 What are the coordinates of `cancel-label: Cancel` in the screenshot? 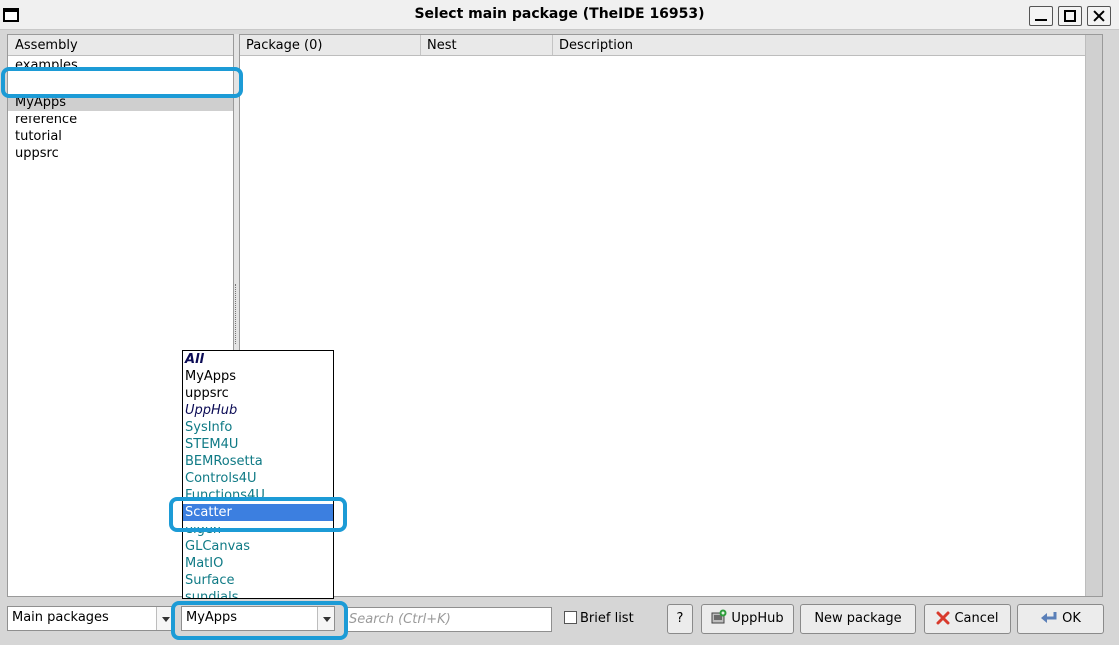 It's located at (976, 618).